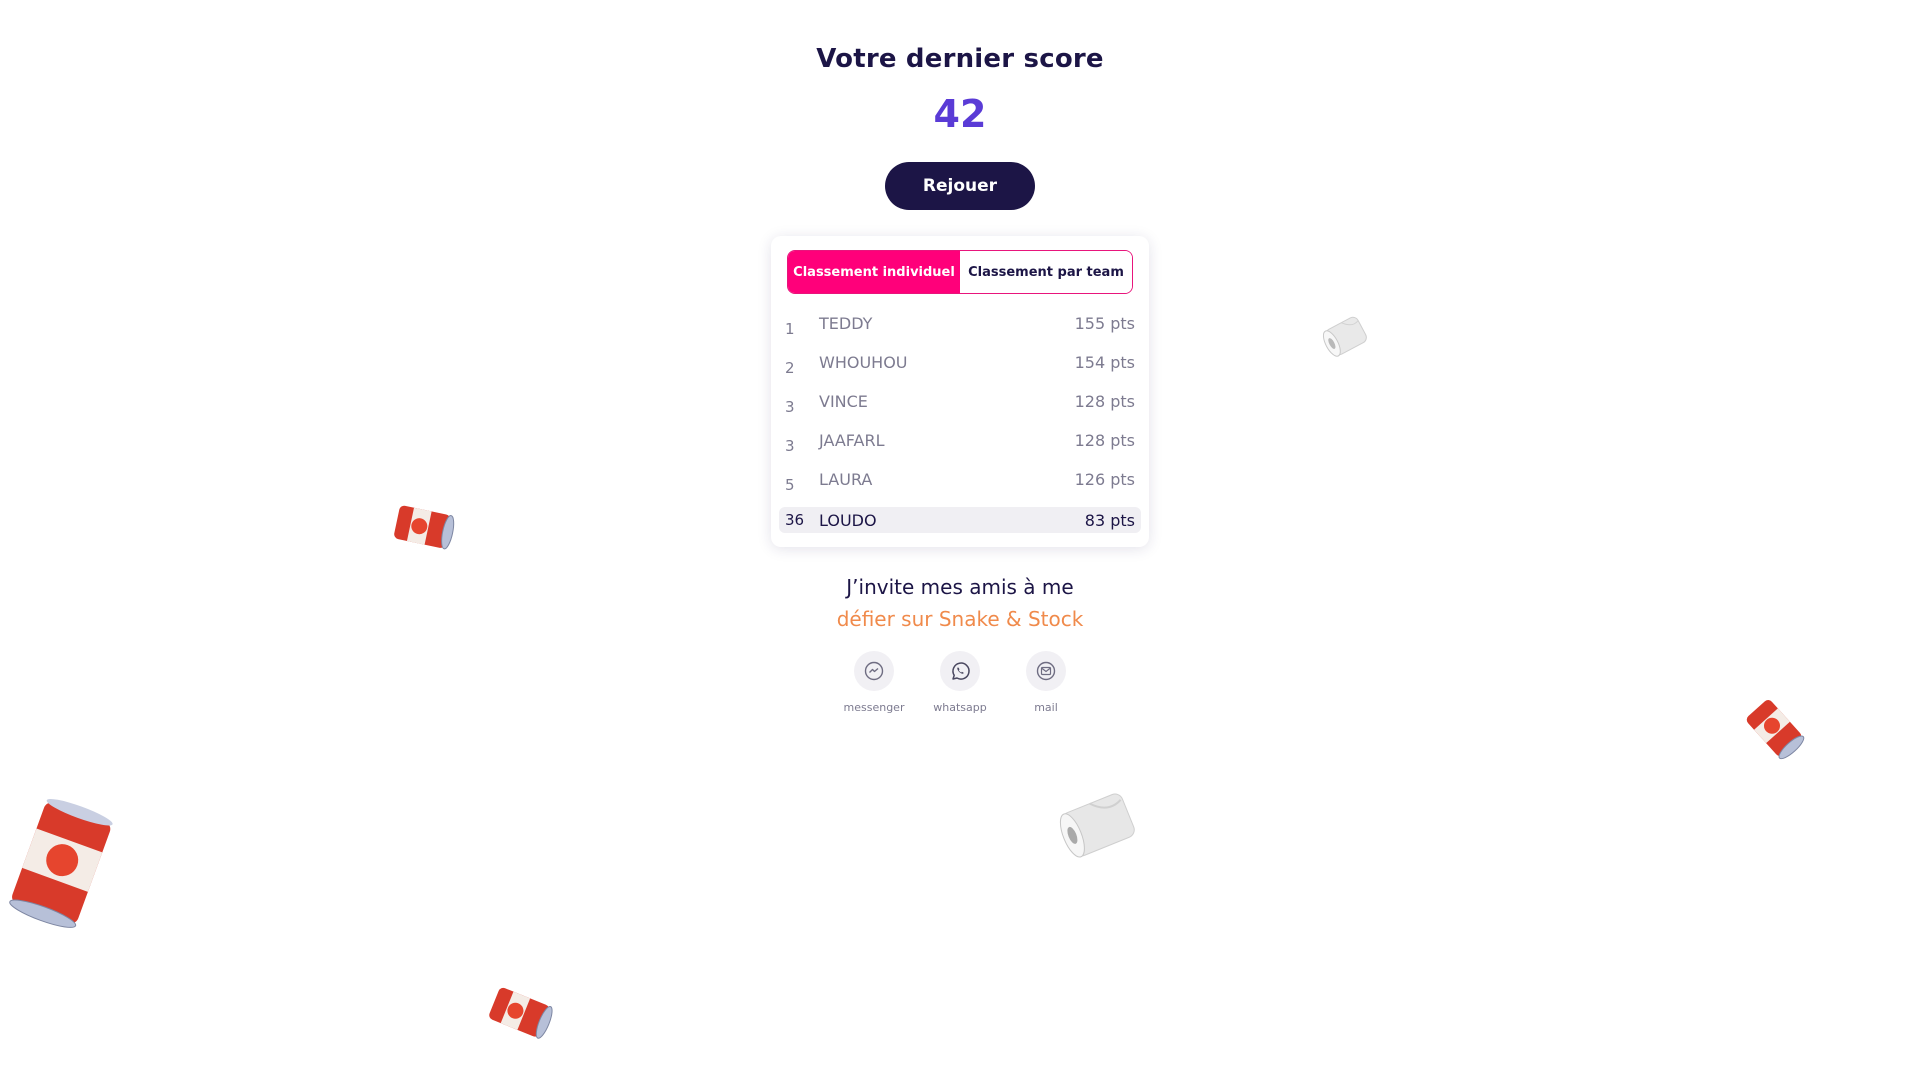  Describe the element at coordinates (960, 59) in the screenshot. I see `page-title: Votre dernier score` at that location.